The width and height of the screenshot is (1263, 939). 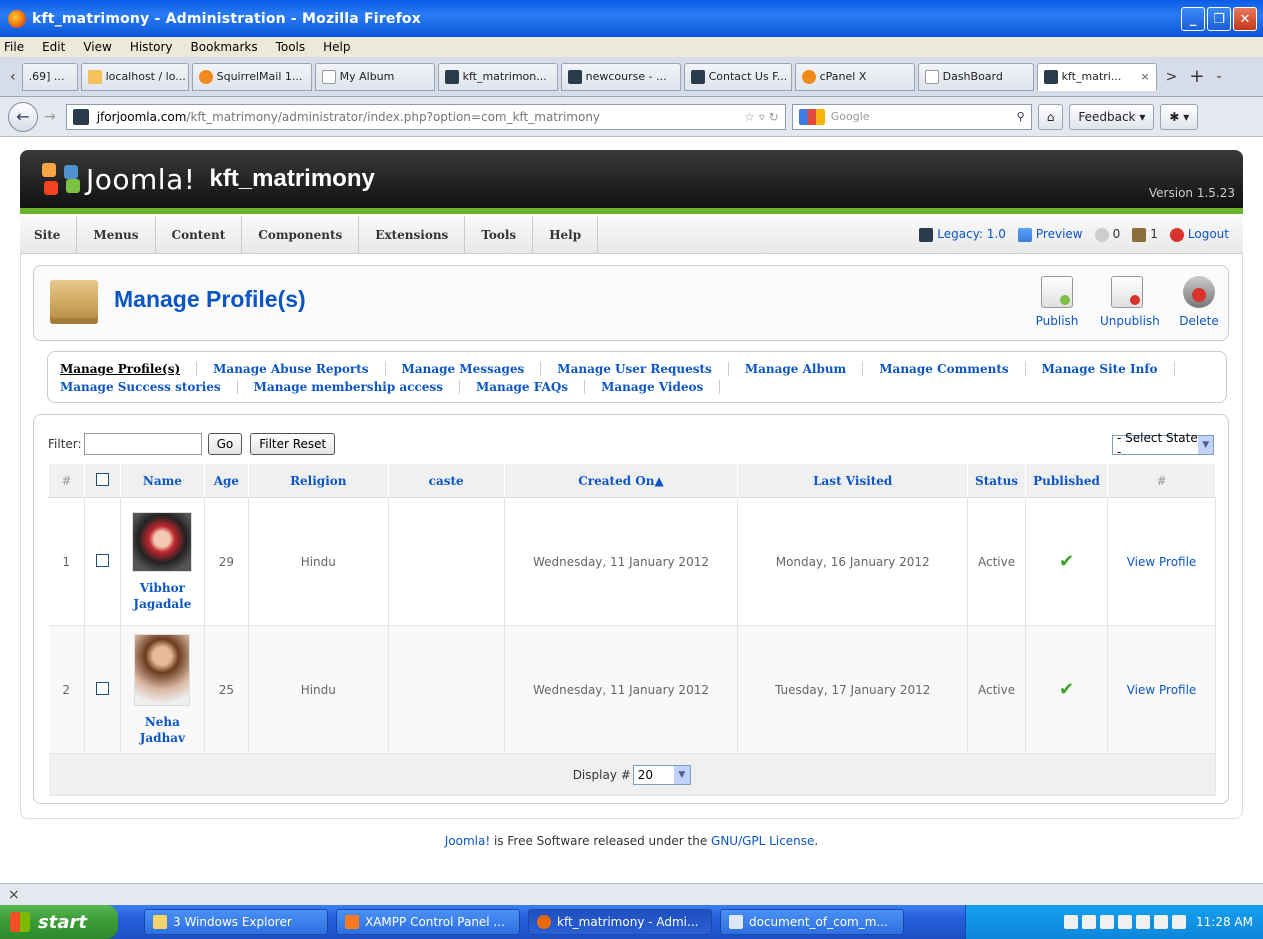 I want to click on submenu-manage-success-stories: Manage Success stories, so click(x=149, y=387).